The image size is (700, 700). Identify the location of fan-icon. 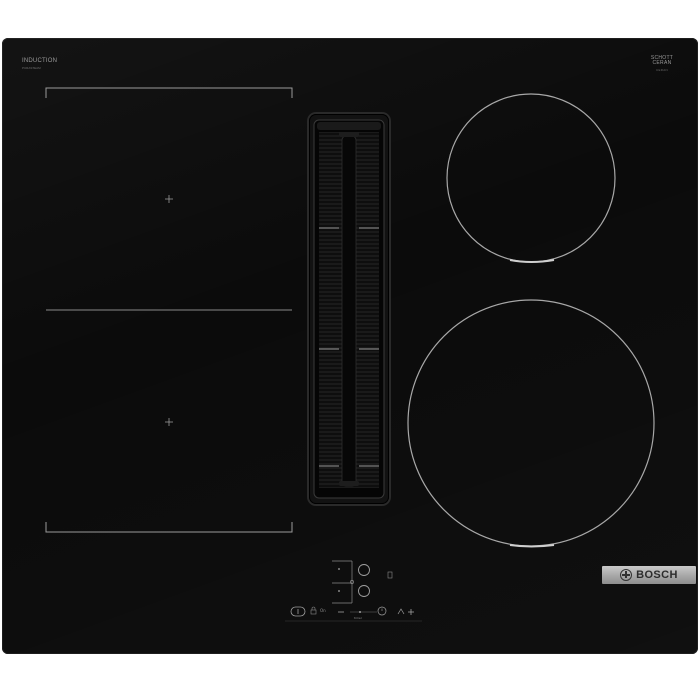
(401, 611).